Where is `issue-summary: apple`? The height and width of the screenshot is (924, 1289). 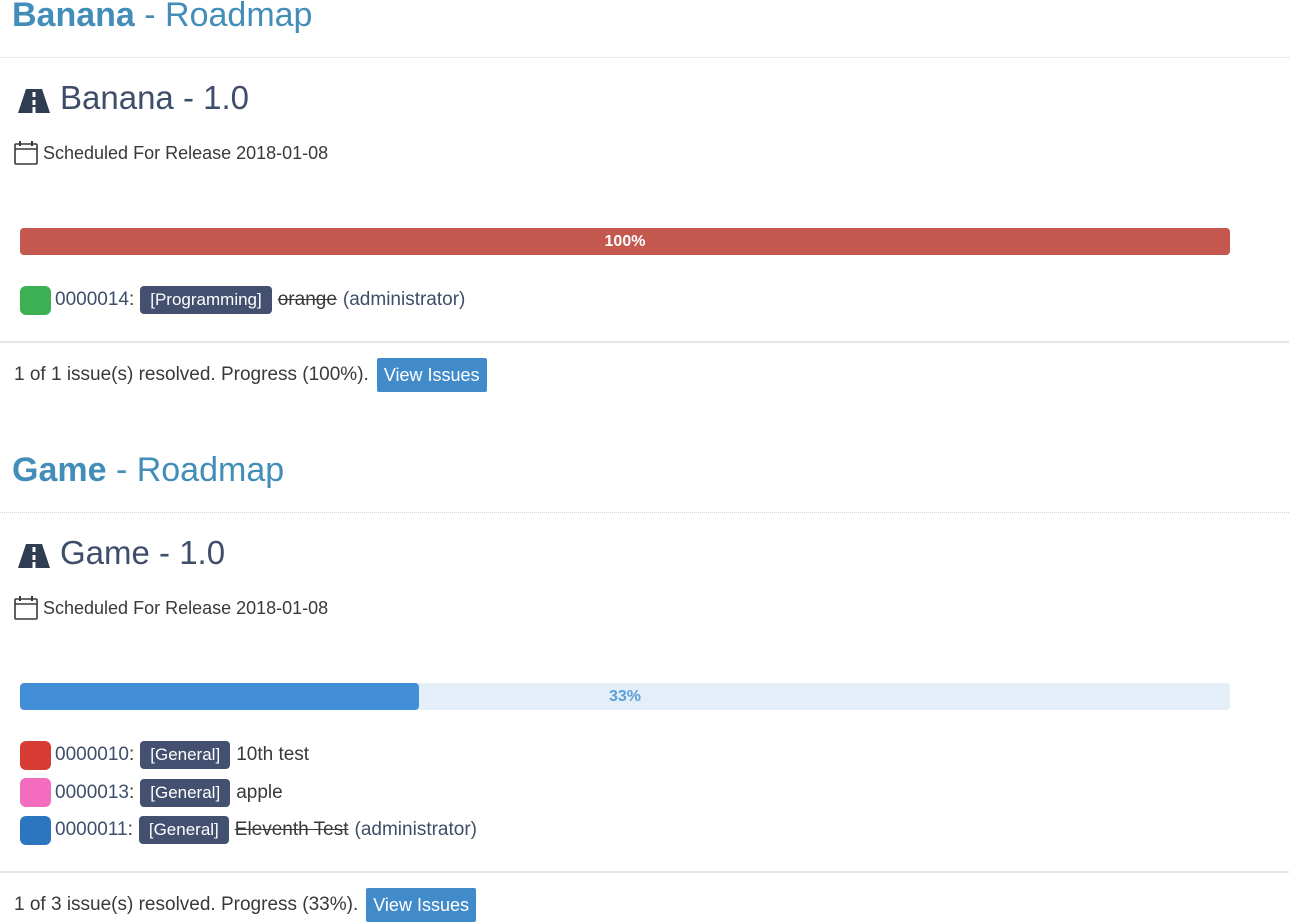 issue-summary: apple is located at coordinates (259, 792).